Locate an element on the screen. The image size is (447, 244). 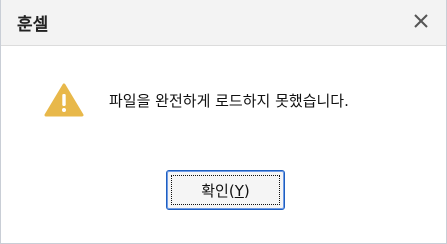
ok-label-mnemonic: Y is located at coordinates (239, 190).